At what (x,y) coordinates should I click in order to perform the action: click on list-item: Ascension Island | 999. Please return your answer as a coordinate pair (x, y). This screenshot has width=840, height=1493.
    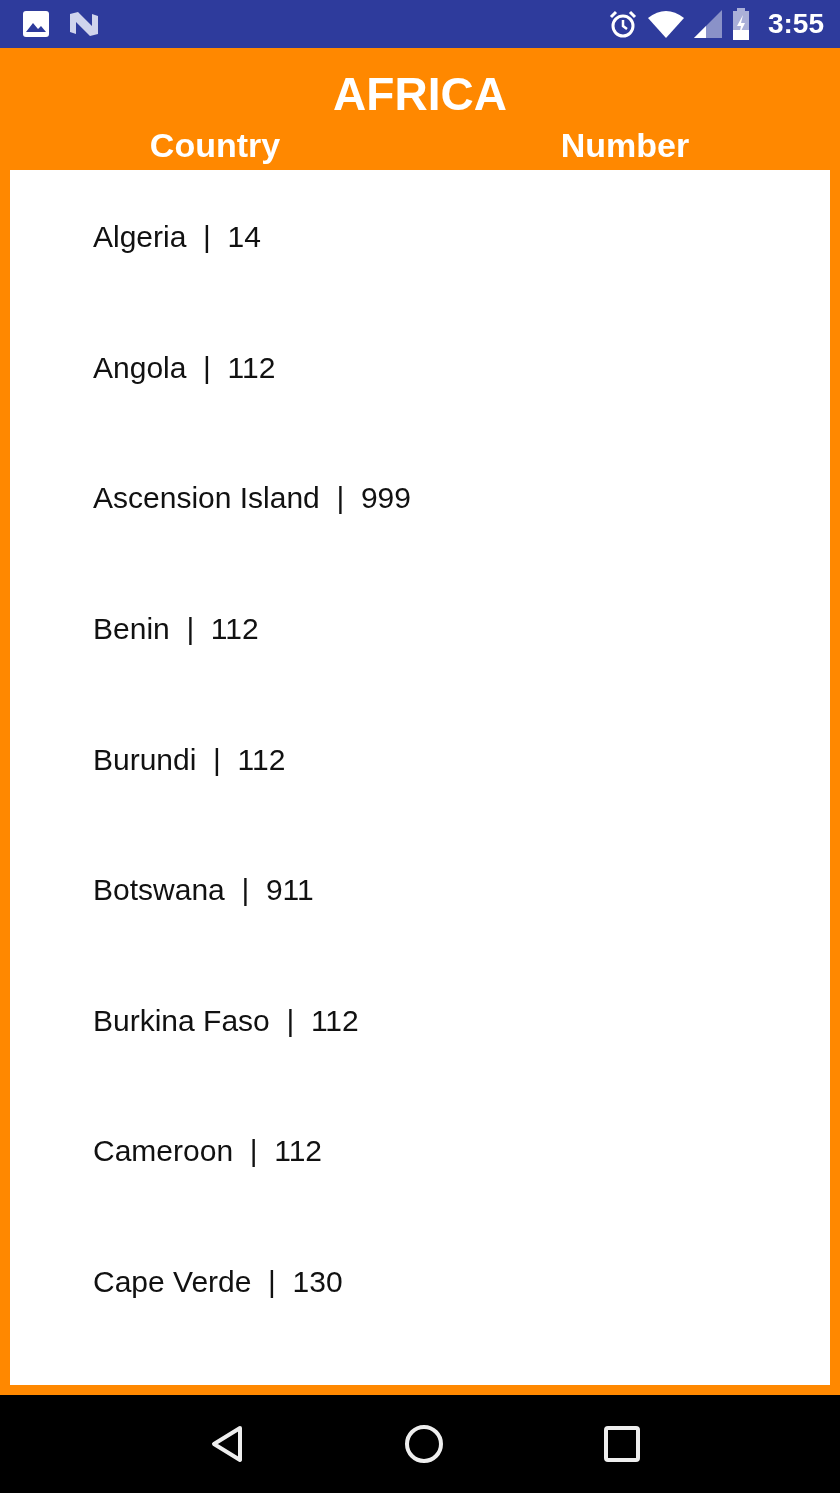
    Looking at the image, I should click on (252, 498).